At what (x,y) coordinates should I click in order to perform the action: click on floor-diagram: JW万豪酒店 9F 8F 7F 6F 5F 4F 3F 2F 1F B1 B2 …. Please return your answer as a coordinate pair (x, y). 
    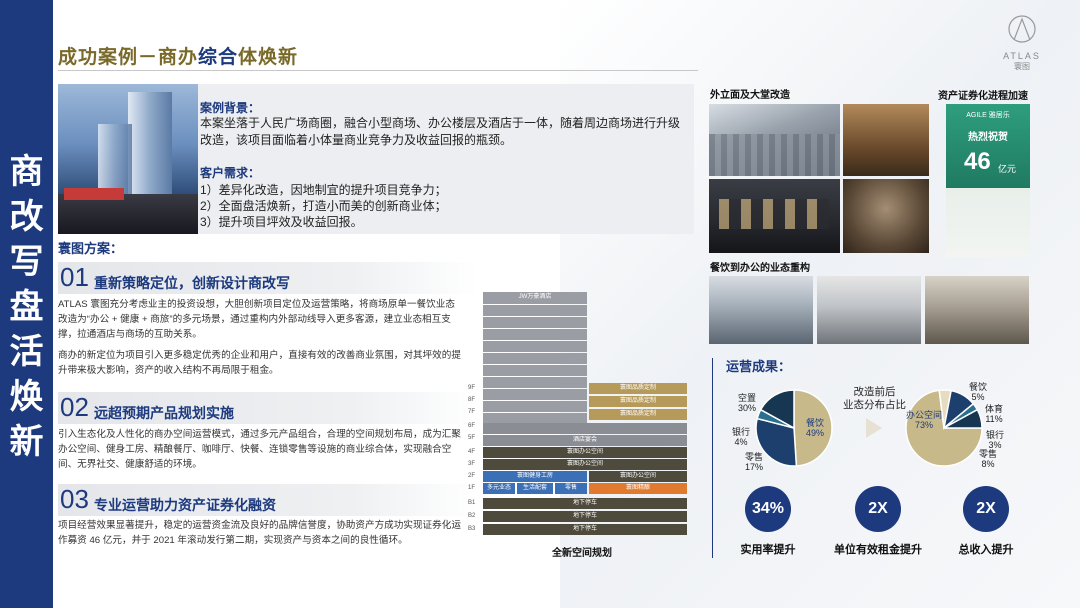
    Looking at the image, I should click on (580, 417).